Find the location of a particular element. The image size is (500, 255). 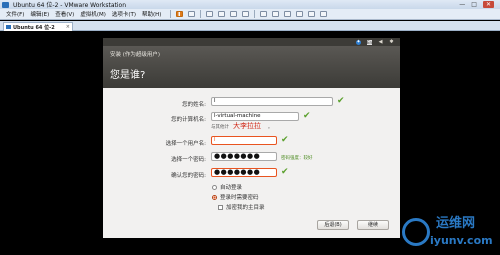

toolbar is located at coordinates (249, 14).